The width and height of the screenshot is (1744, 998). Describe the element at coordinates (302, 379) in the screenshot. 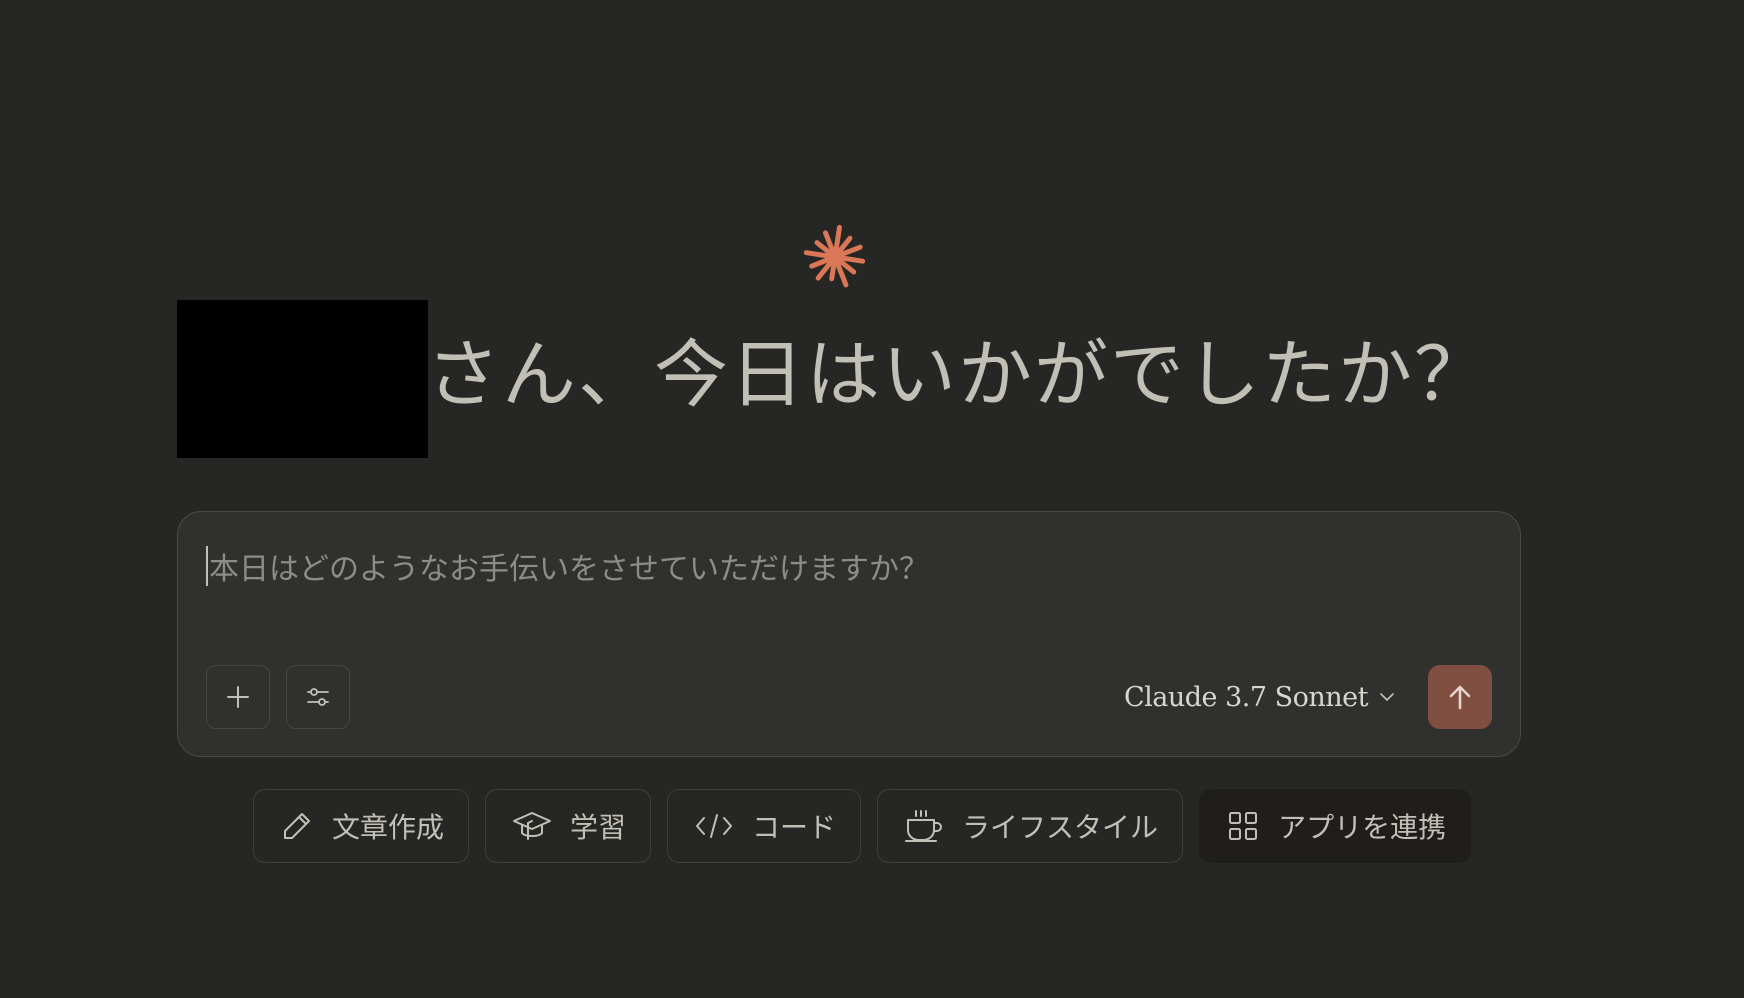

I see `redacted-name` at that location.